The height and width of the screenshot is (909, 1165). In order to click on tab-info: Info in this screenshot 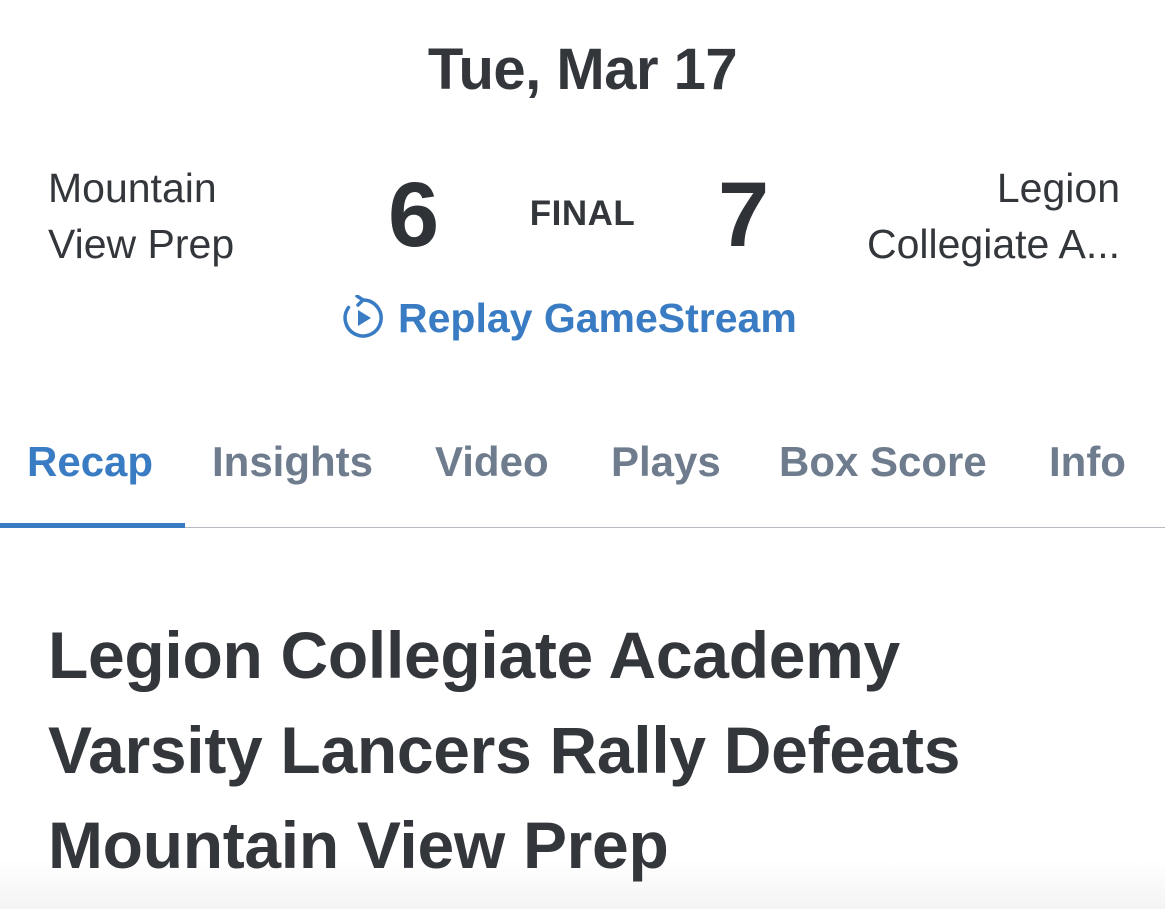, I will do `click(1087, 462)`.